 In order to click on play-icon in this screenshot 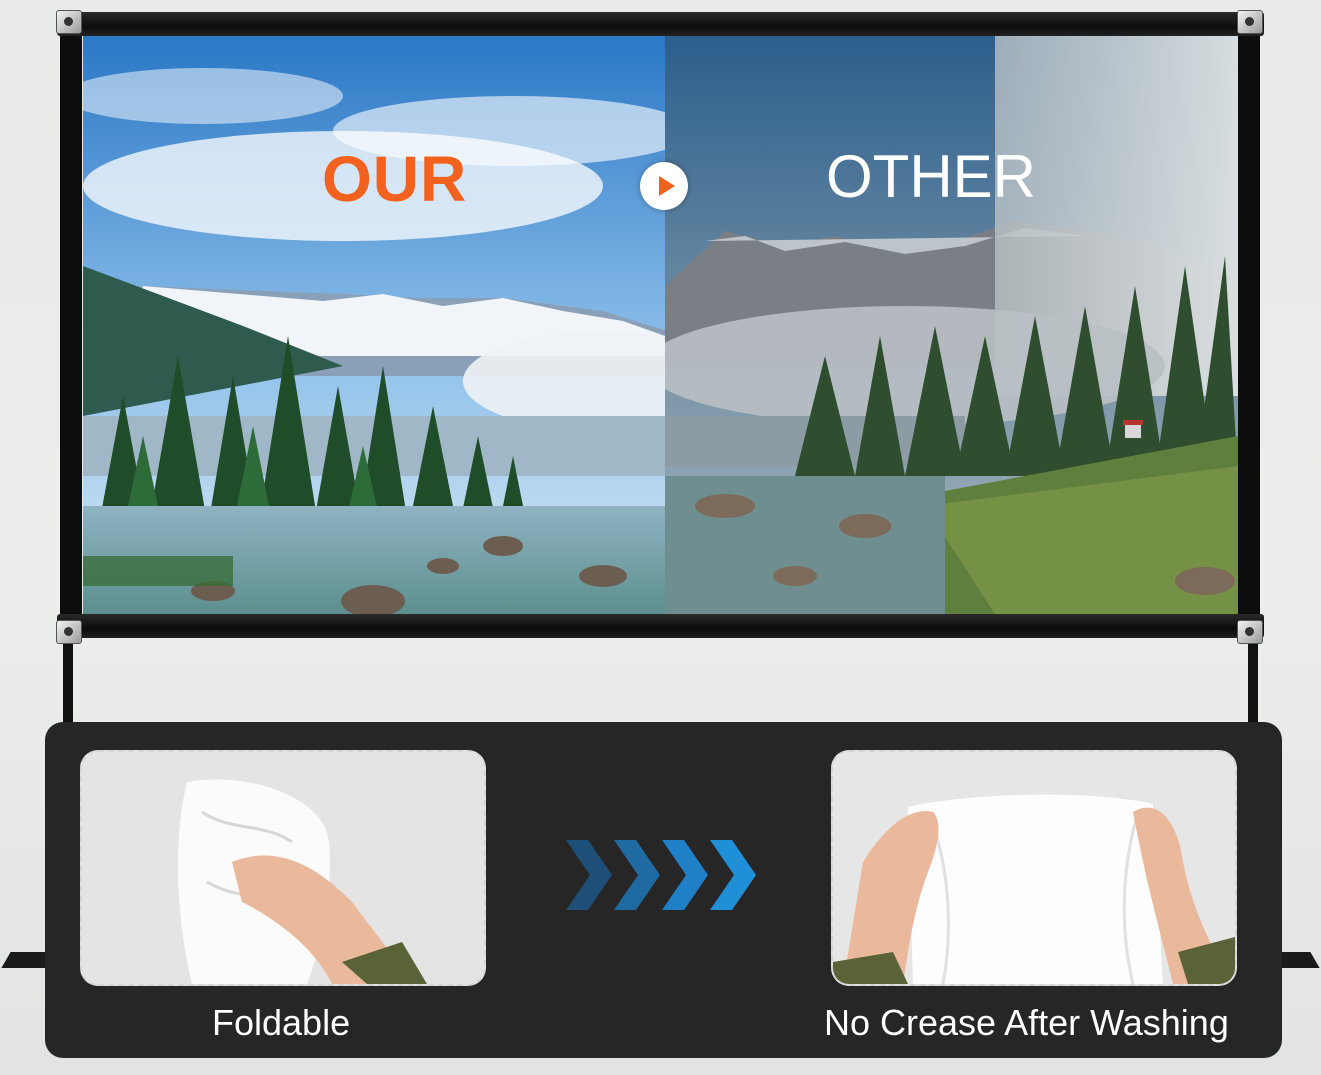, I will do `click(664, 186)`.